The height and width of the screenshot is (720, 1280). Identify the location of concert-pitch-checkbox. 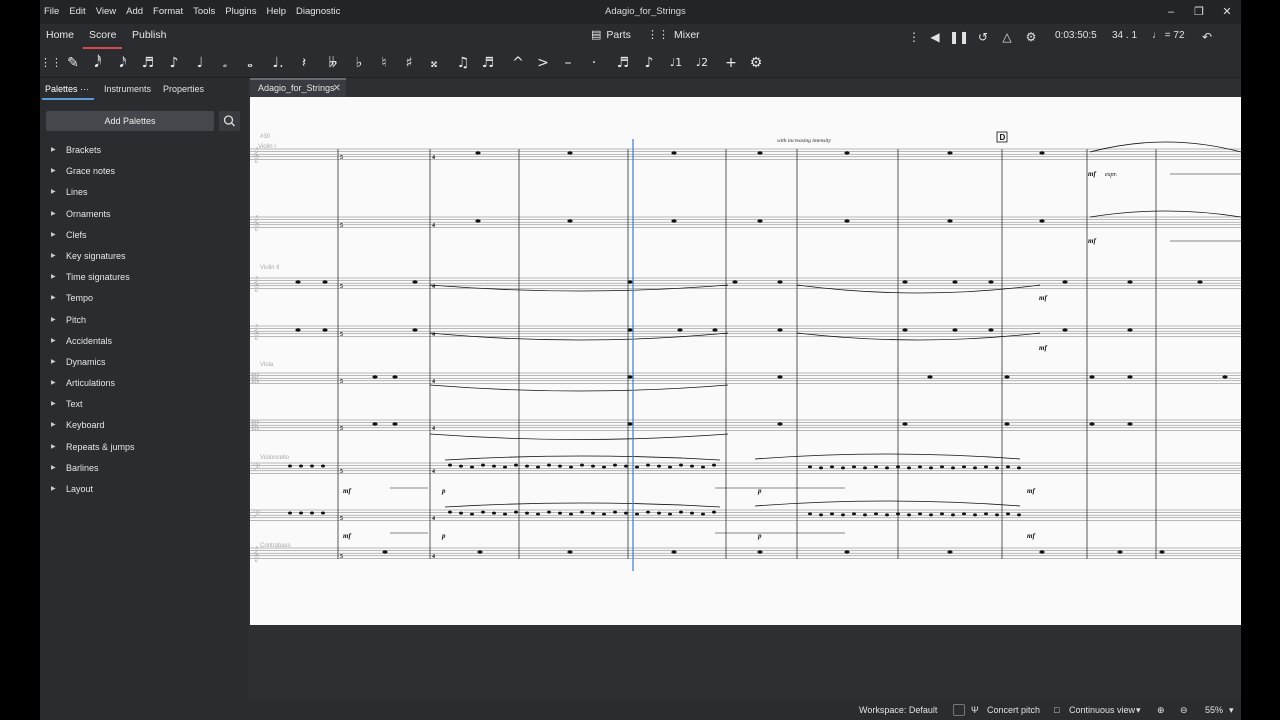
(959, 710).